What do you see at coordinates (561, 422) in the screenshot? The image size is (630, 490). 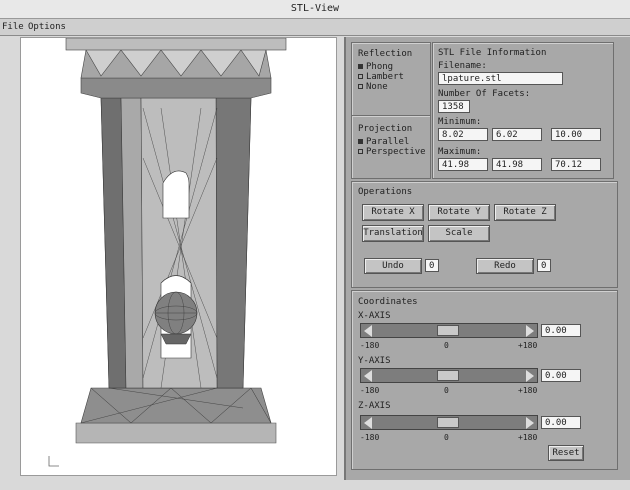 I see `z-axis-value: 0.00` at bounding box center [561, 422].